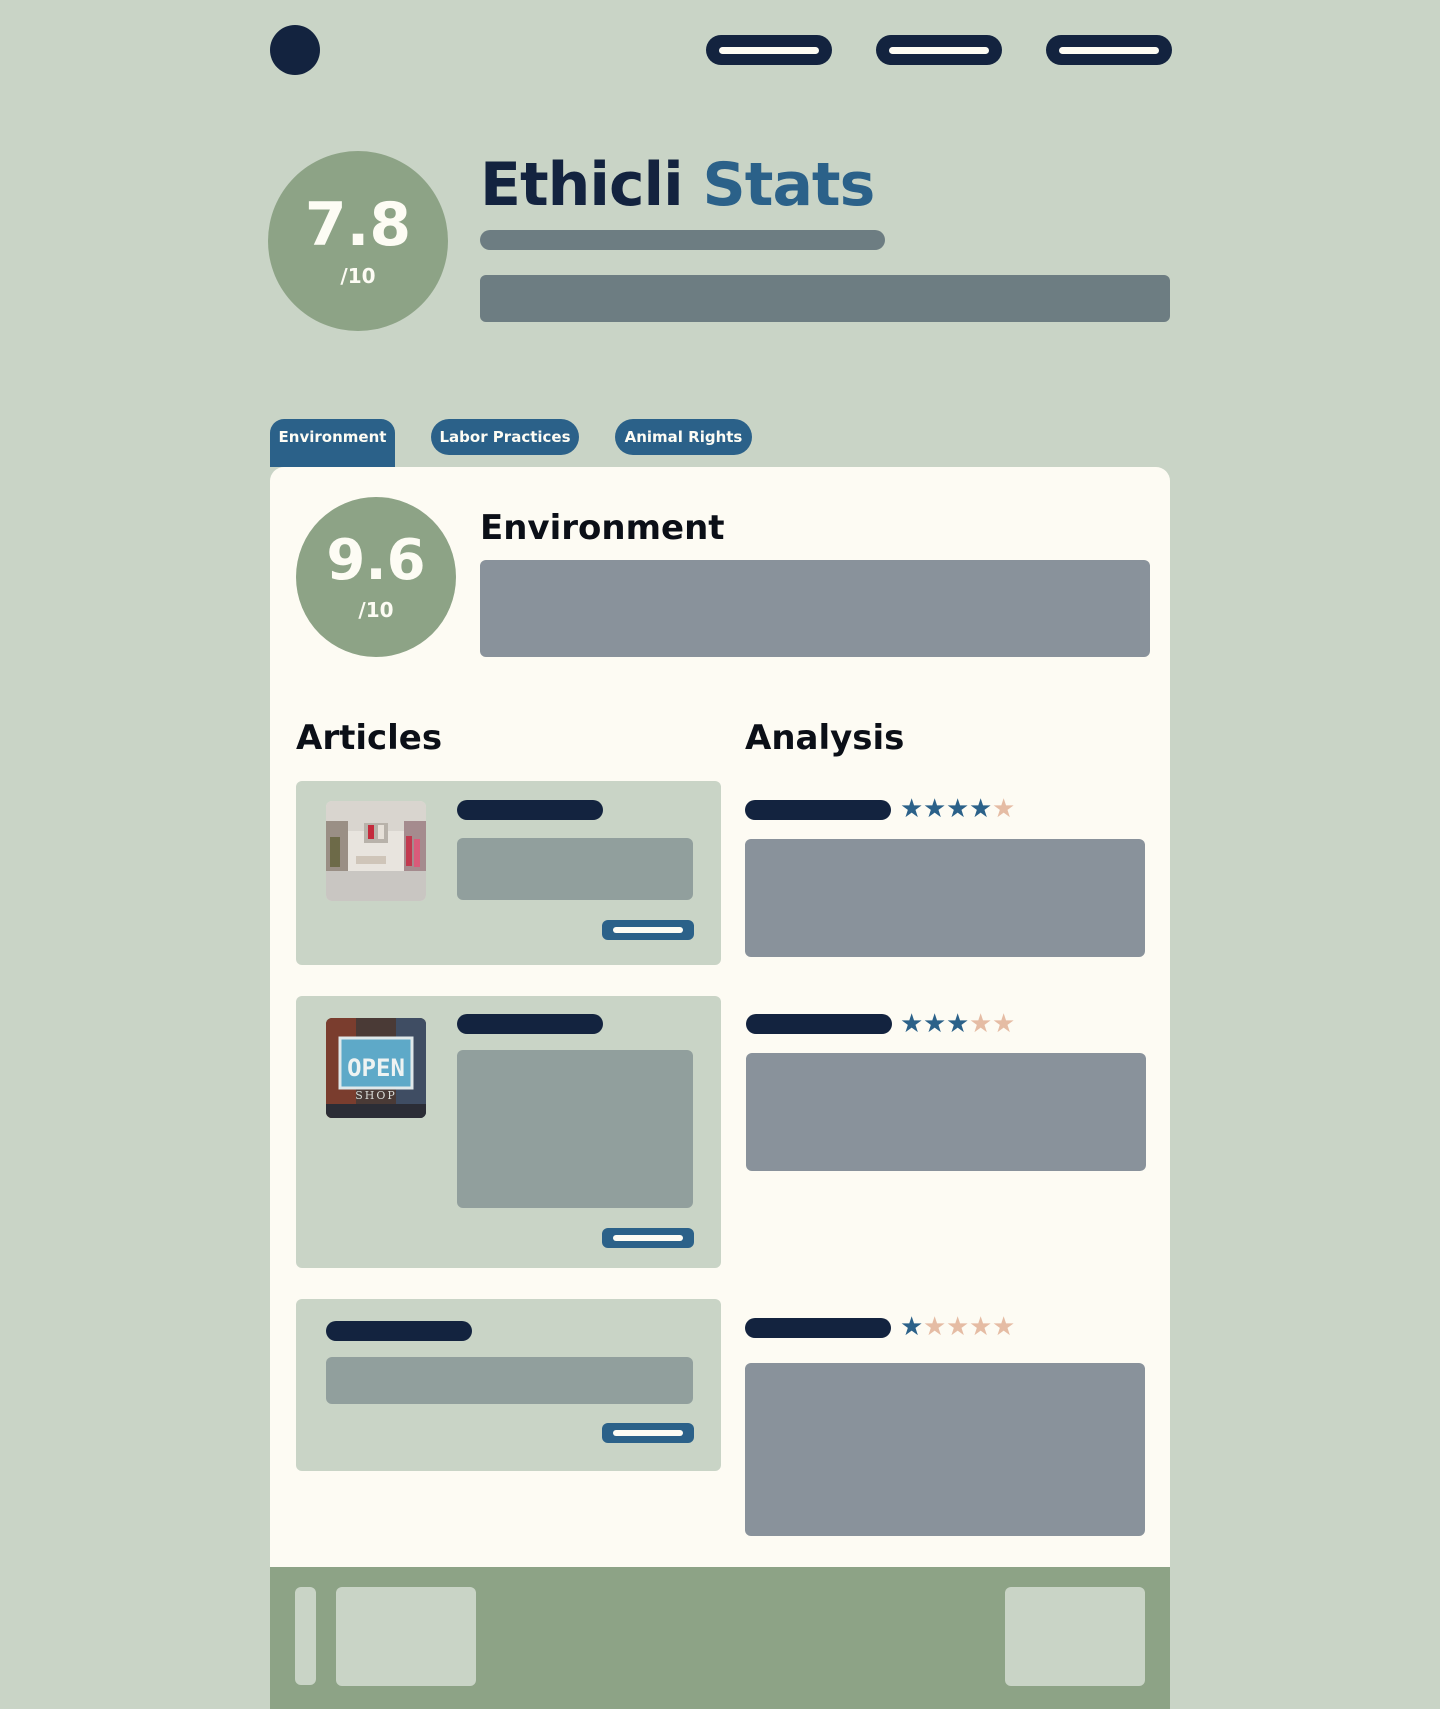 The height and width of the screenshot is (1709, 1440). I want to click on open-shop-sign-image: OPEN SHOP, so click(376, 1068).